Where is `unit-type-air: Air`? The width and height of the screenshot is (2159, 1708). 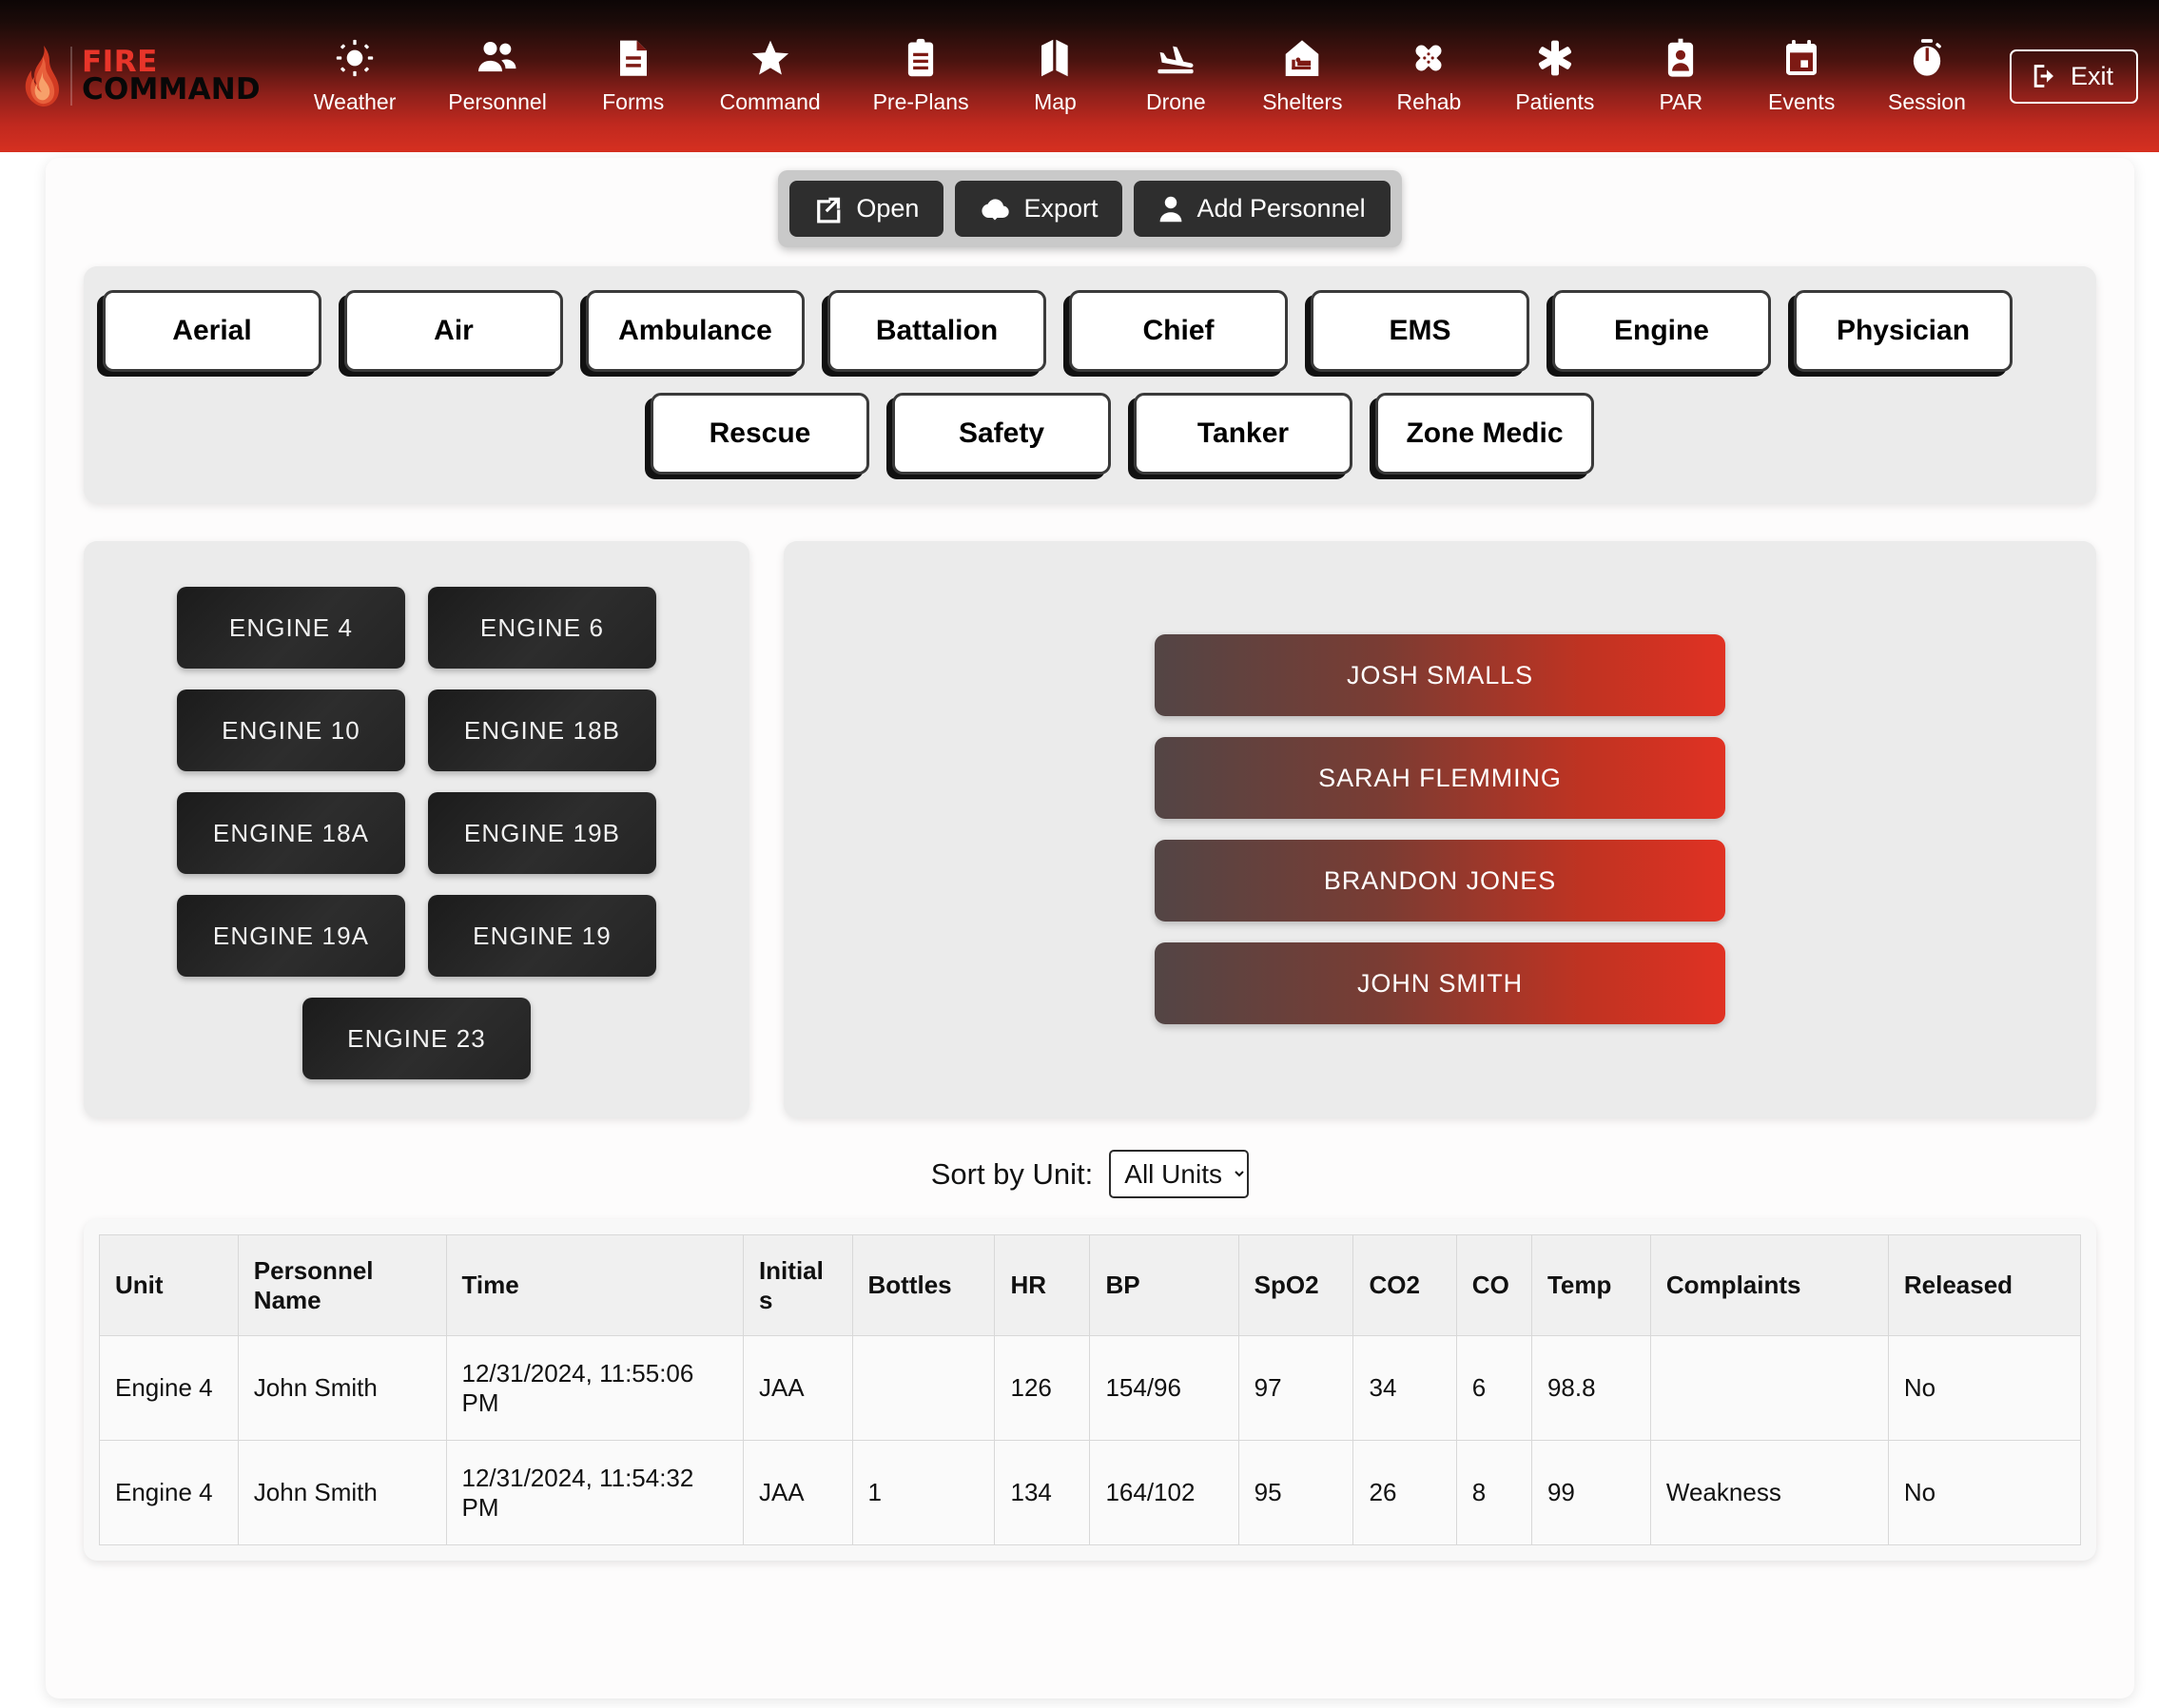
unit-type-air: Air is located at coordinates (453, 331).